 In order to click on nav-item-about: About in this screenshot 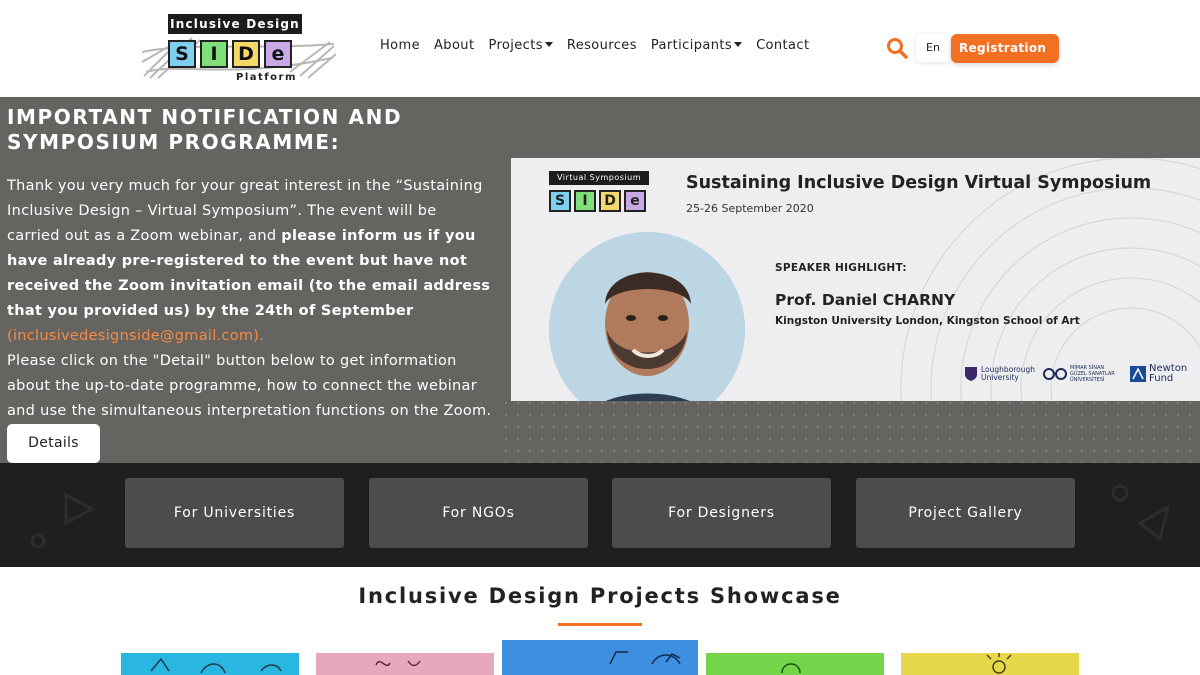, I will do `click(454, 45)`.